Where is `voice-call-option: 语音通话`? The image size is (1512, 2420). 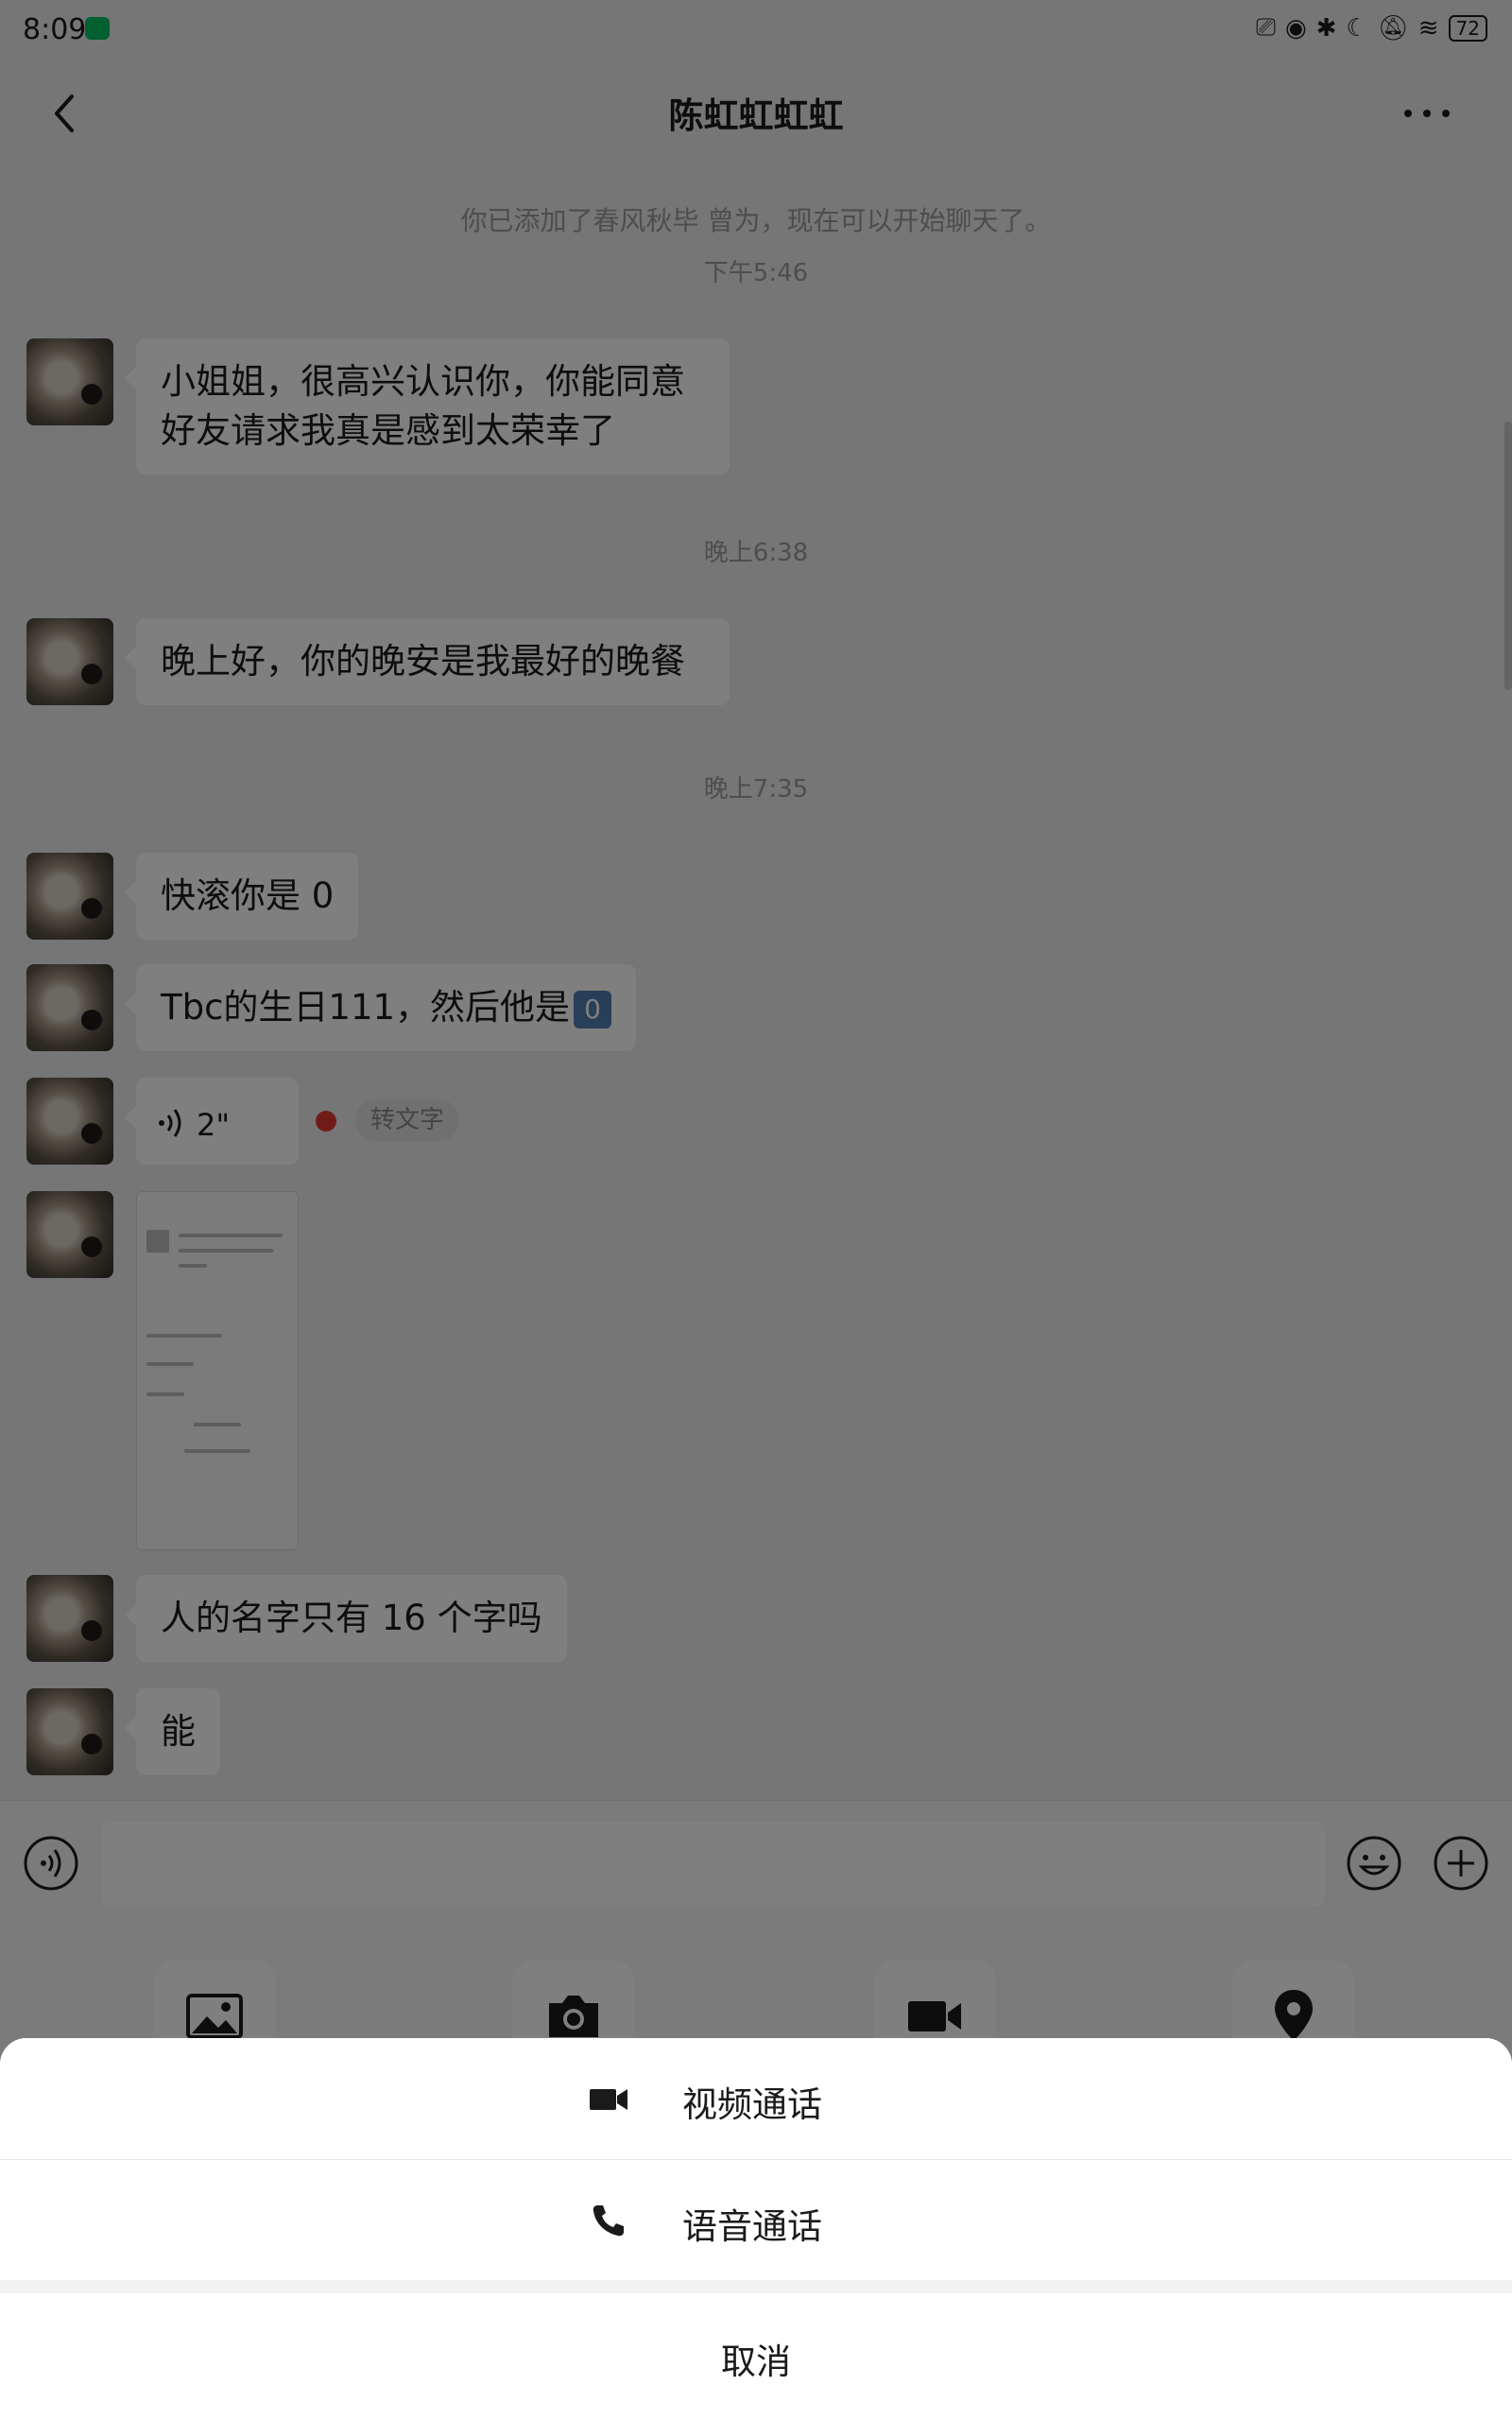 voice-call-option: 语音通话 is located at coordinates (756, 2220).